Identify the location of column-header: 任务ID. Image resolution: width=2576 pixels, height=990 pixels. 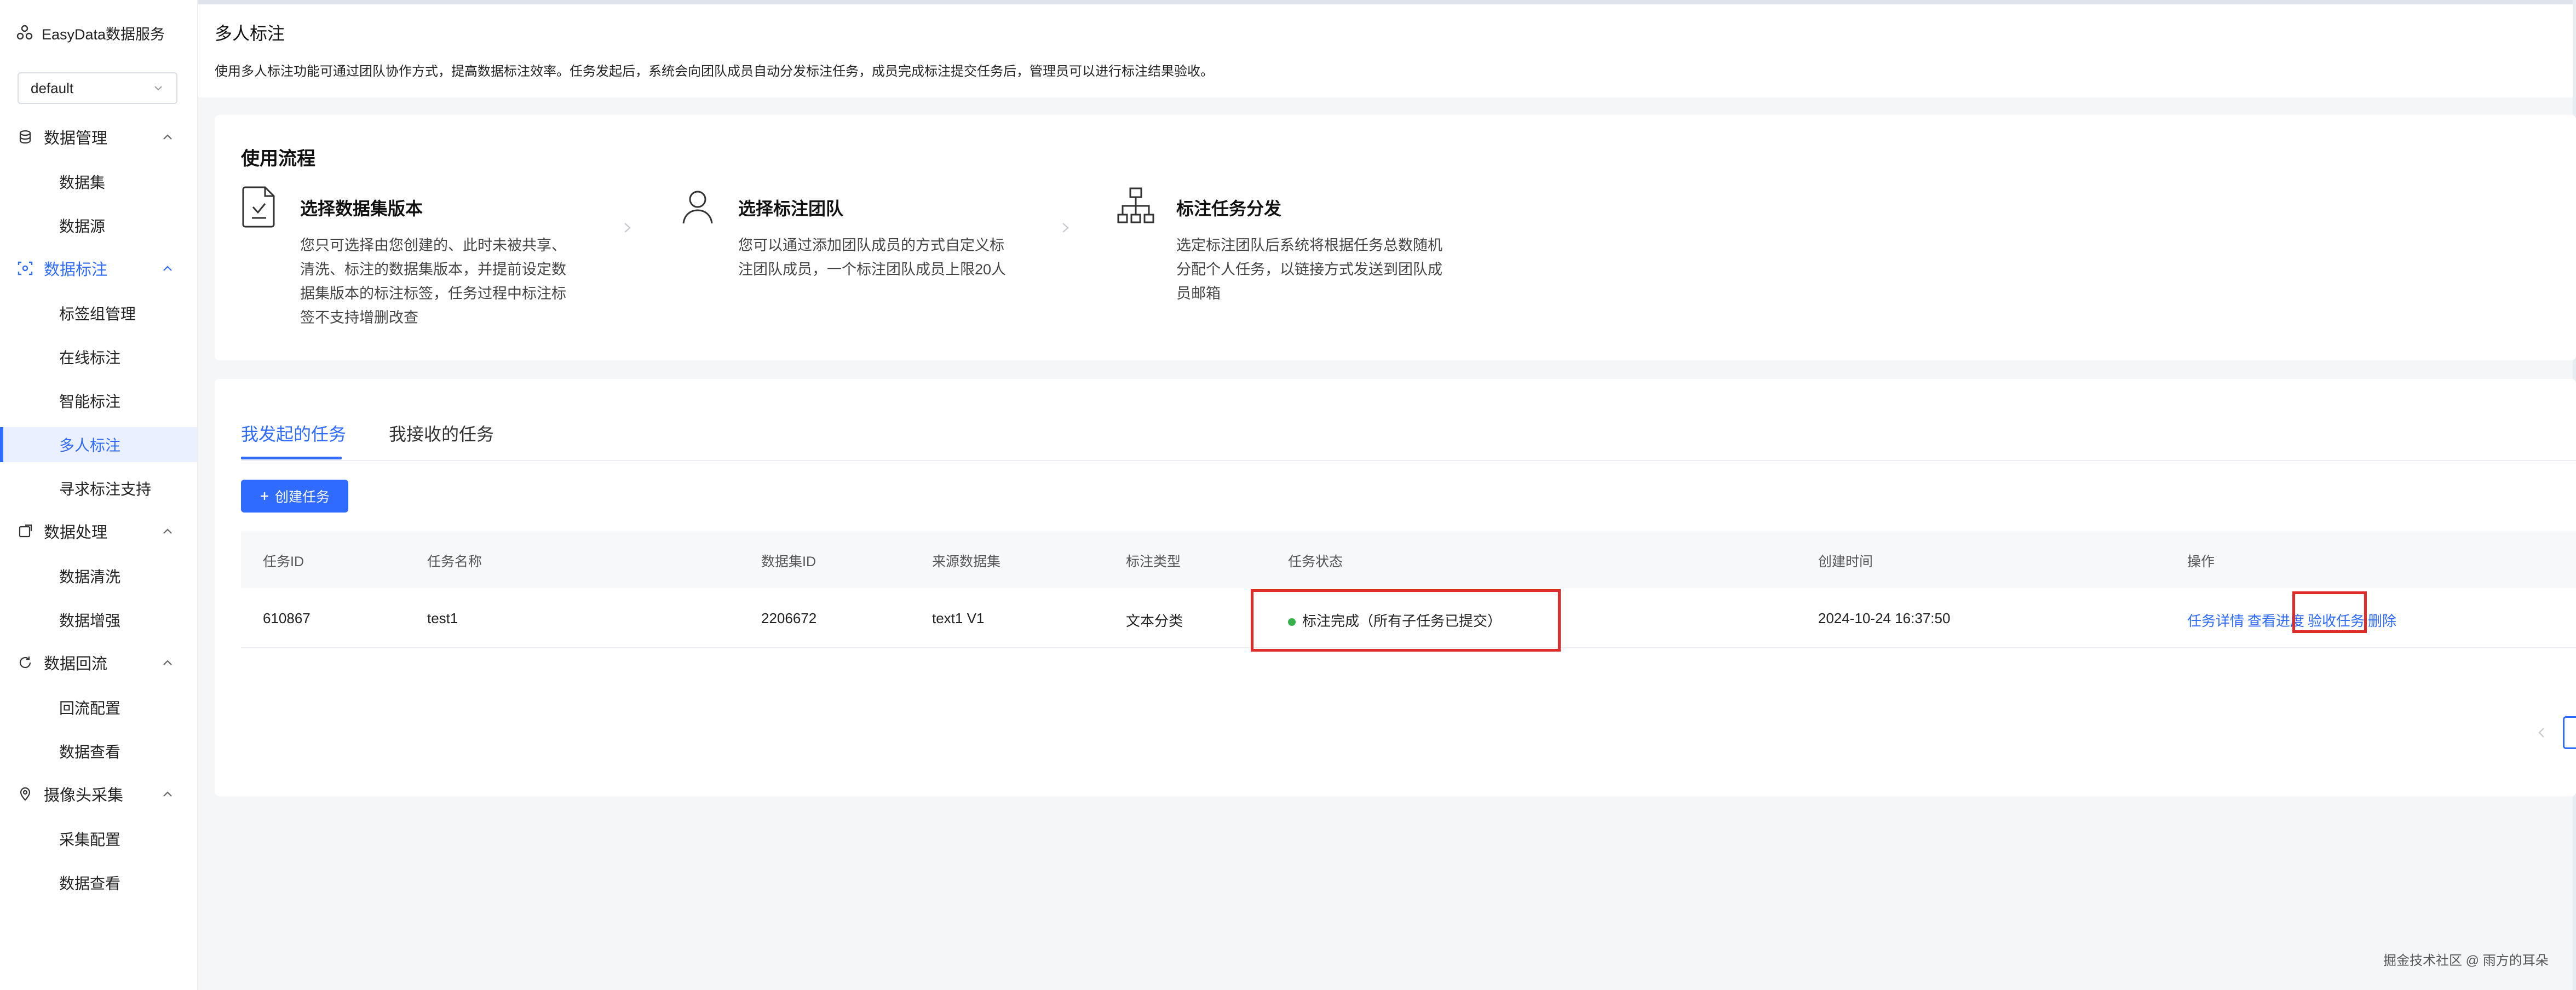
(283, 561).